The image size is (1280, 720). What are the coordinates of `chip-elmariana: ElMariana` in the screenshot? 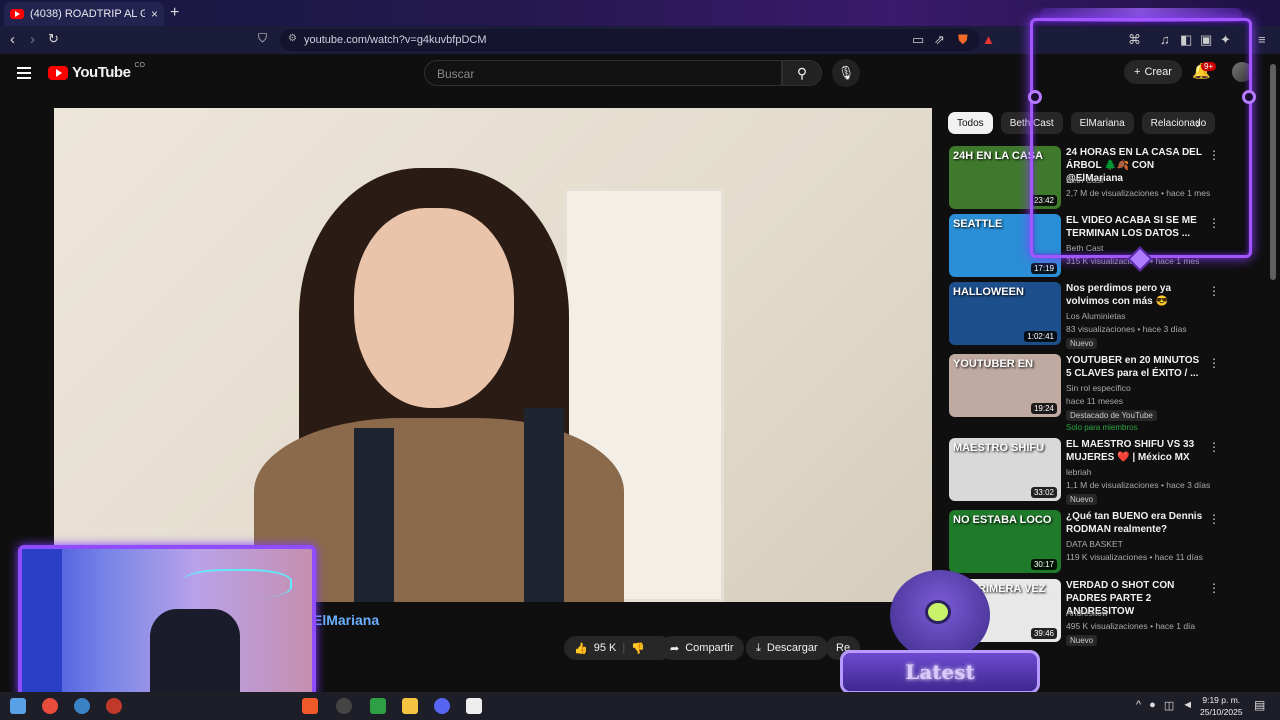 It's located at (1102, 123).